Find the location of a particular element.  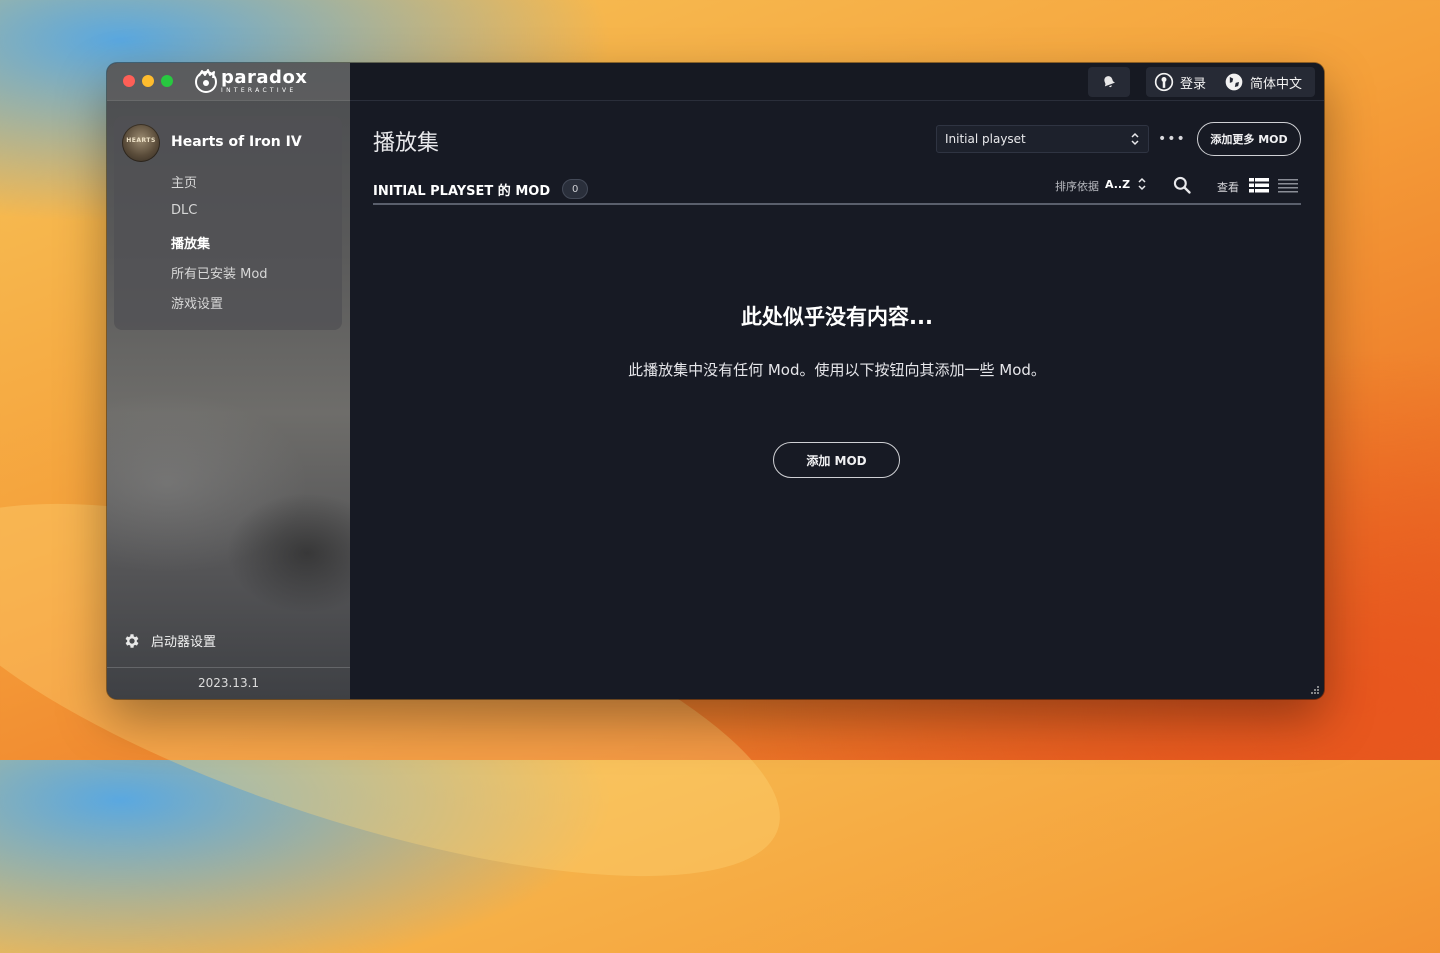

sidebar-titlebar: paradox INTERACTIVE is located at coordinates (228, 82).